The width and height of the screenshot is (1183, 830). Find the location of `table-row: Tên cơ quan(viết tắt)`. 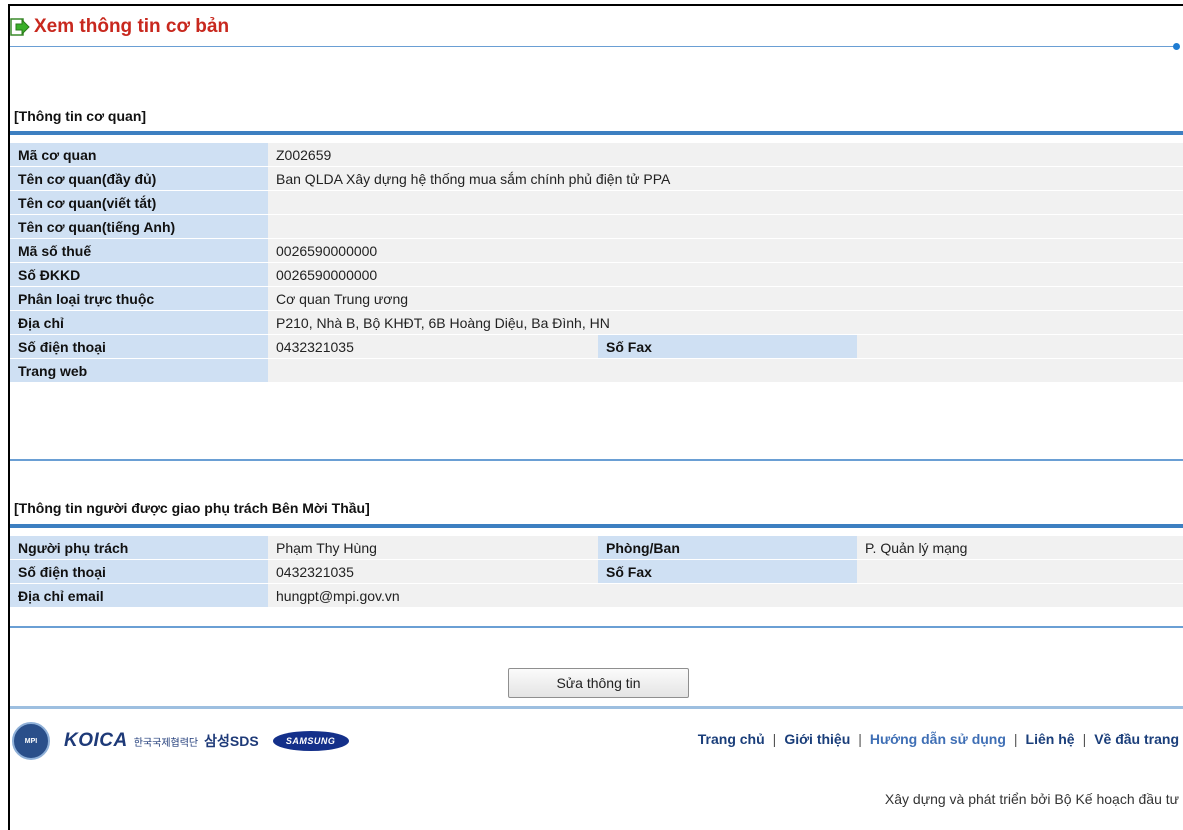

table-row: Tên cơ quan(viết tắt) is located at coordinates (596, 202).